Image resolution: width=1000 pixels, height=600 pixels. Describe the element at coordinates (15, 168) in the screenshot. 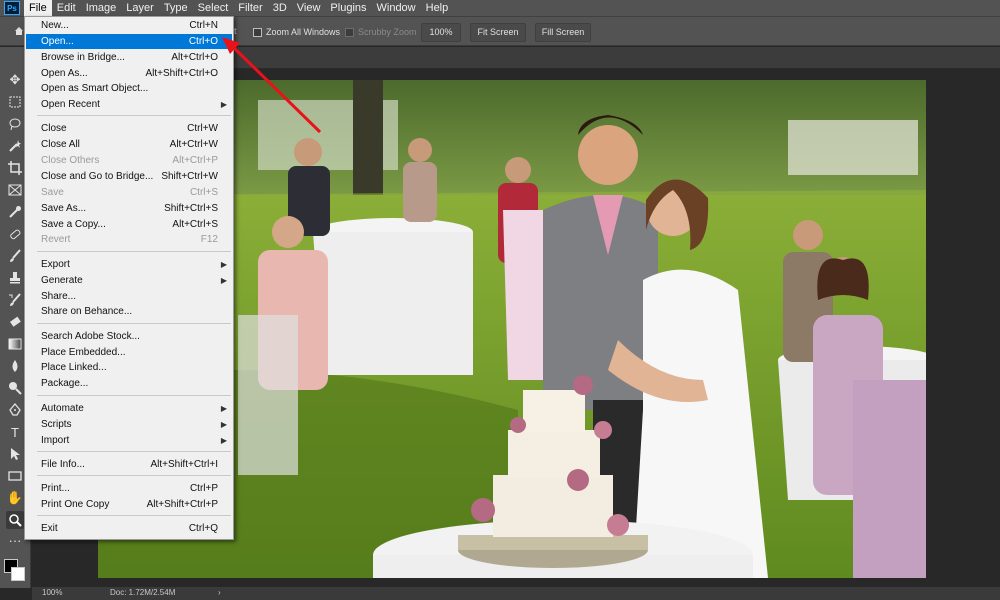

I see `crop-tool-icon` at that location.